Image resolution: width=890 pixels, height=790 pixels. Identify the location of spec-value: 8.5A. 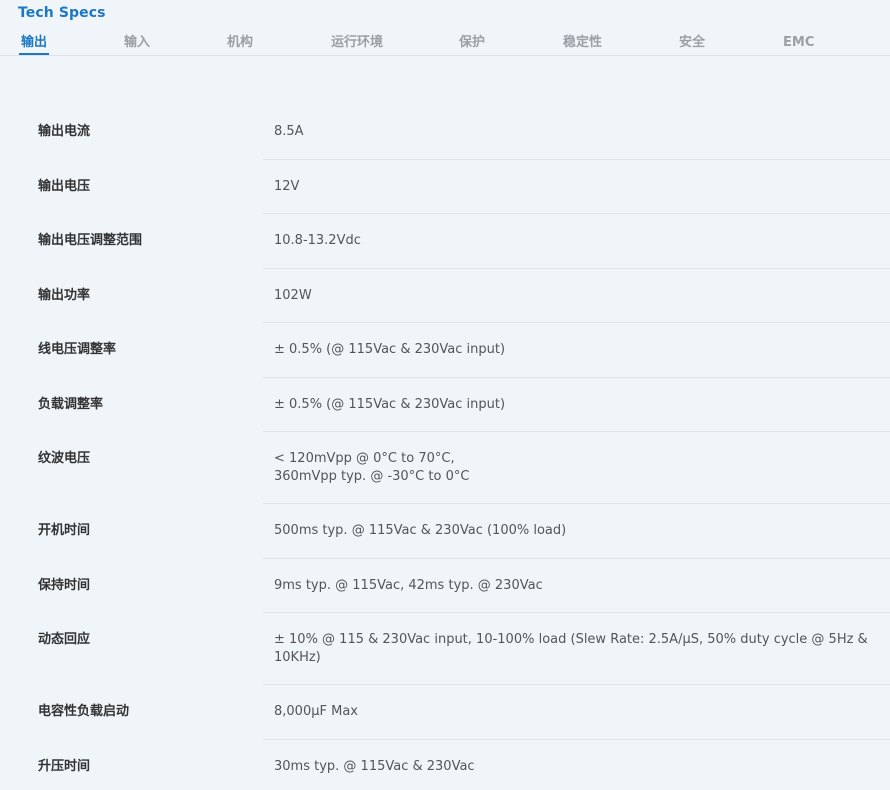
(289, 131).